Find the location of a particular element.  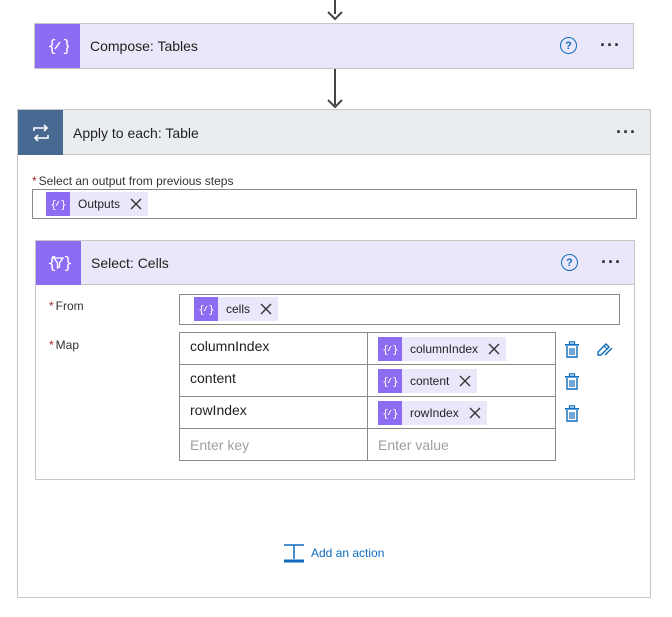

map-value-cell: {} rowIndex is located at coordinates (461, 412).